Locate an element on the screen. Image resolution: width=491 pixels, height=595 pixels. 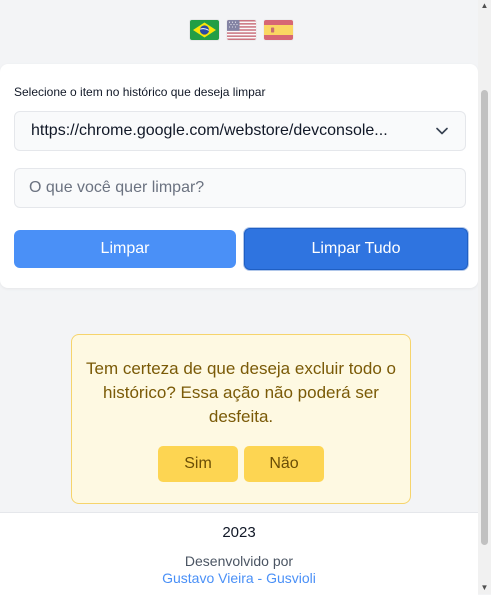
scroll-down-arrow-icon: ▼ is located at coordinates (484, 588).